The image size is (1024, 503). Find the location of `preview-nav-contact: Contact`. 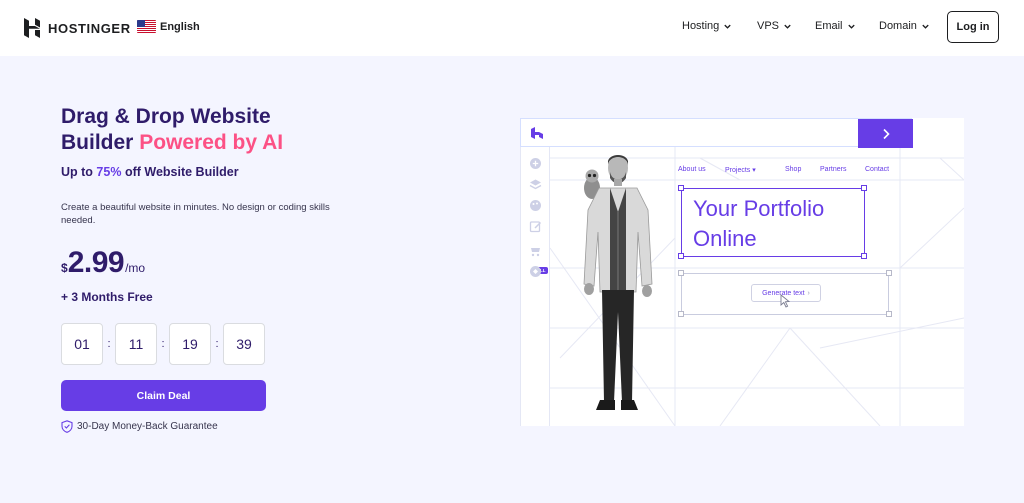

preview-nav-contact: Contact is located at coordinates (877, 169).